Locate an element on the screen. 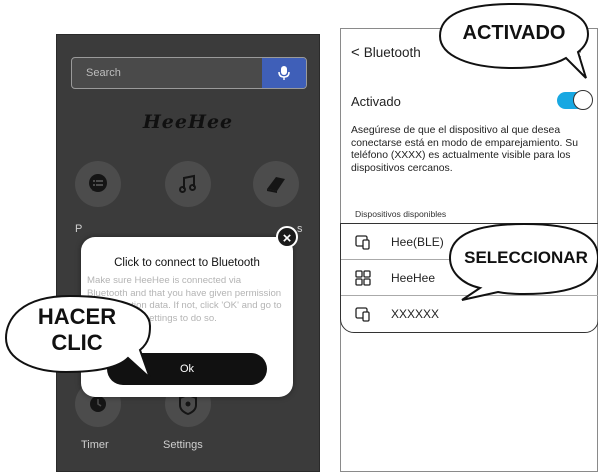 The width and height of the screenshot is (598, 472). book-icon is located at coordinates (276, 184).